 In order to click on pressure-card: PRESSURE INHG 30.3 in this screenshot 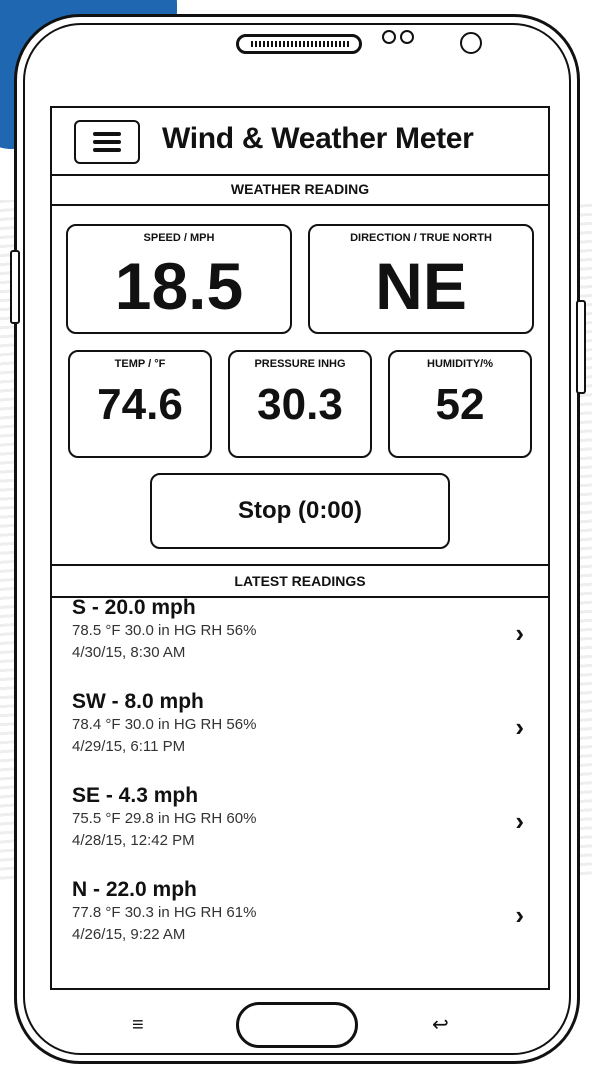, I will do `click(300, 404)`.